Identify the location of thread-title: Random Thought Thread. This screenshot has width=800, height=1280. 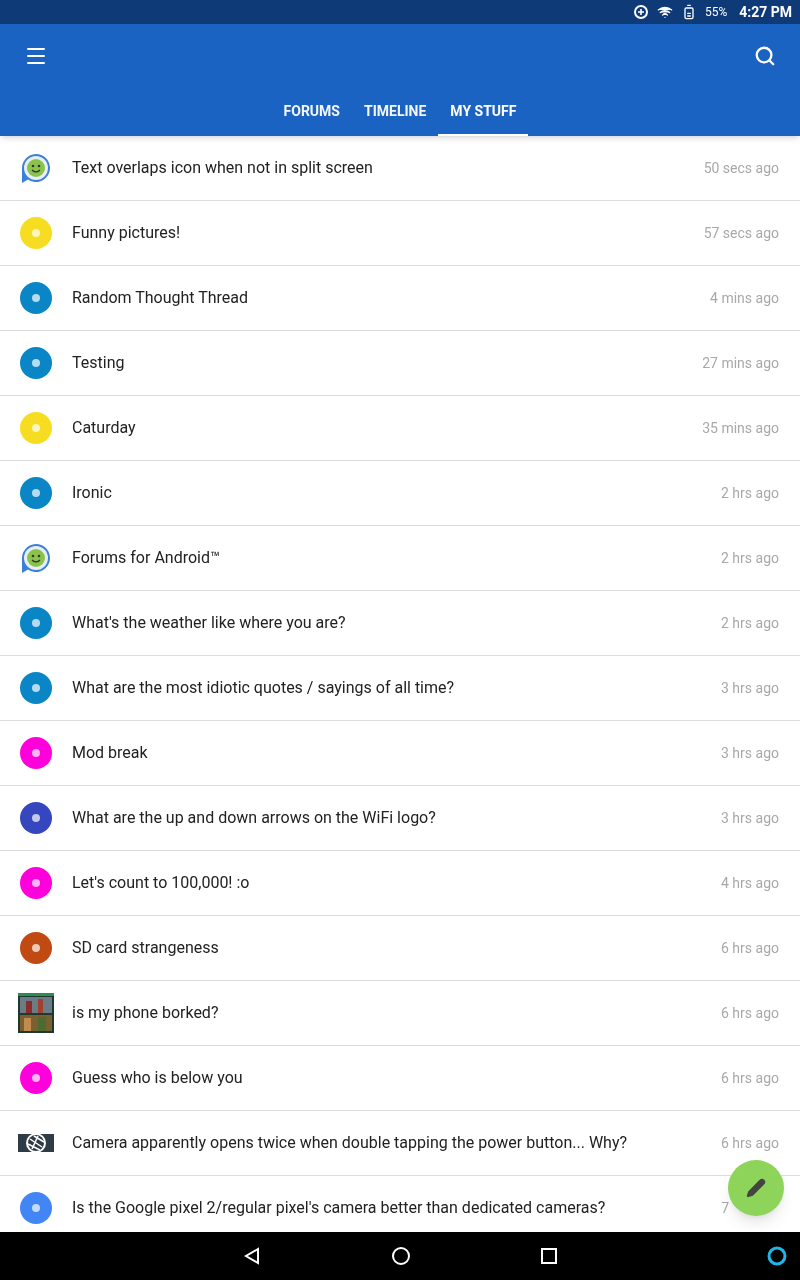
(387, 298).